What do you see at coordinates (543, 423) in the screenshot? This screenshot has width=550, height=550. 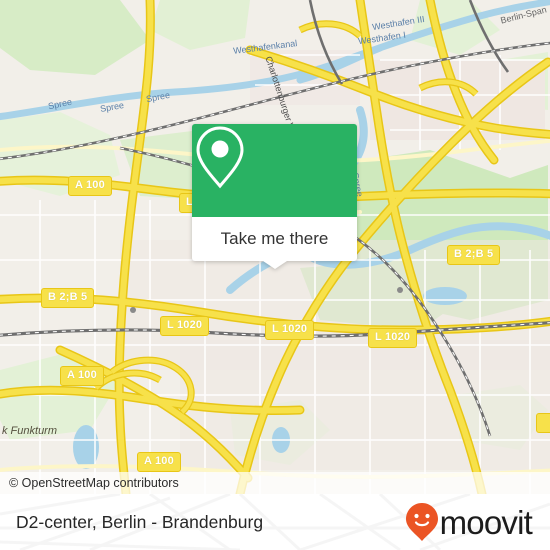 I see `road-shield-partial` at bounding box center [543, 423].